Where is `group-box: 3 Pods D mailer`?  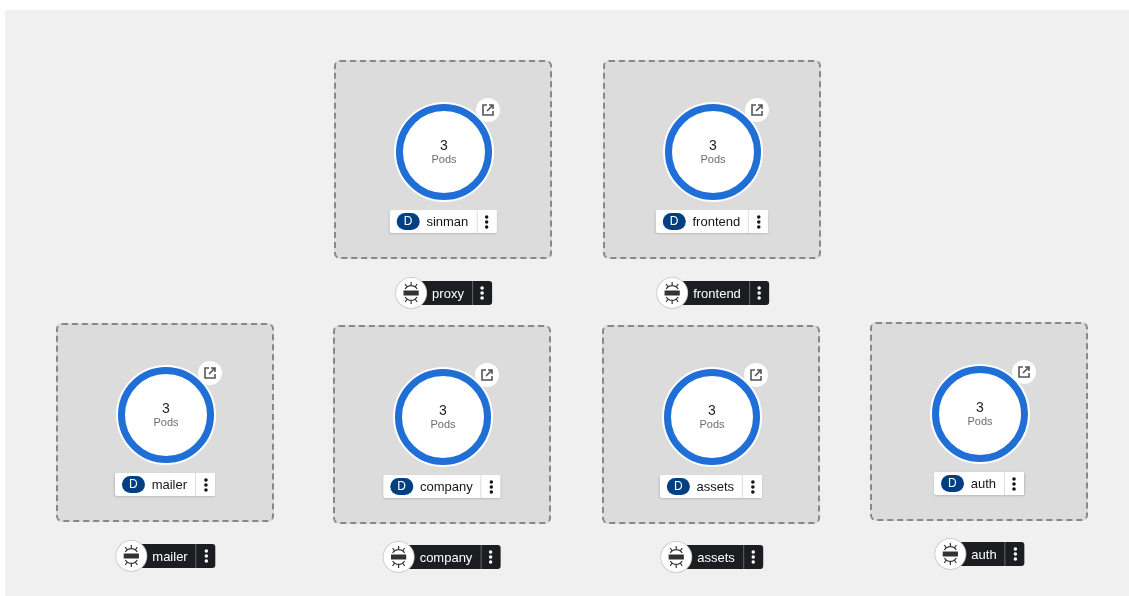 group-box: 3 Pods D mailer is located at coordinates (165, 422).